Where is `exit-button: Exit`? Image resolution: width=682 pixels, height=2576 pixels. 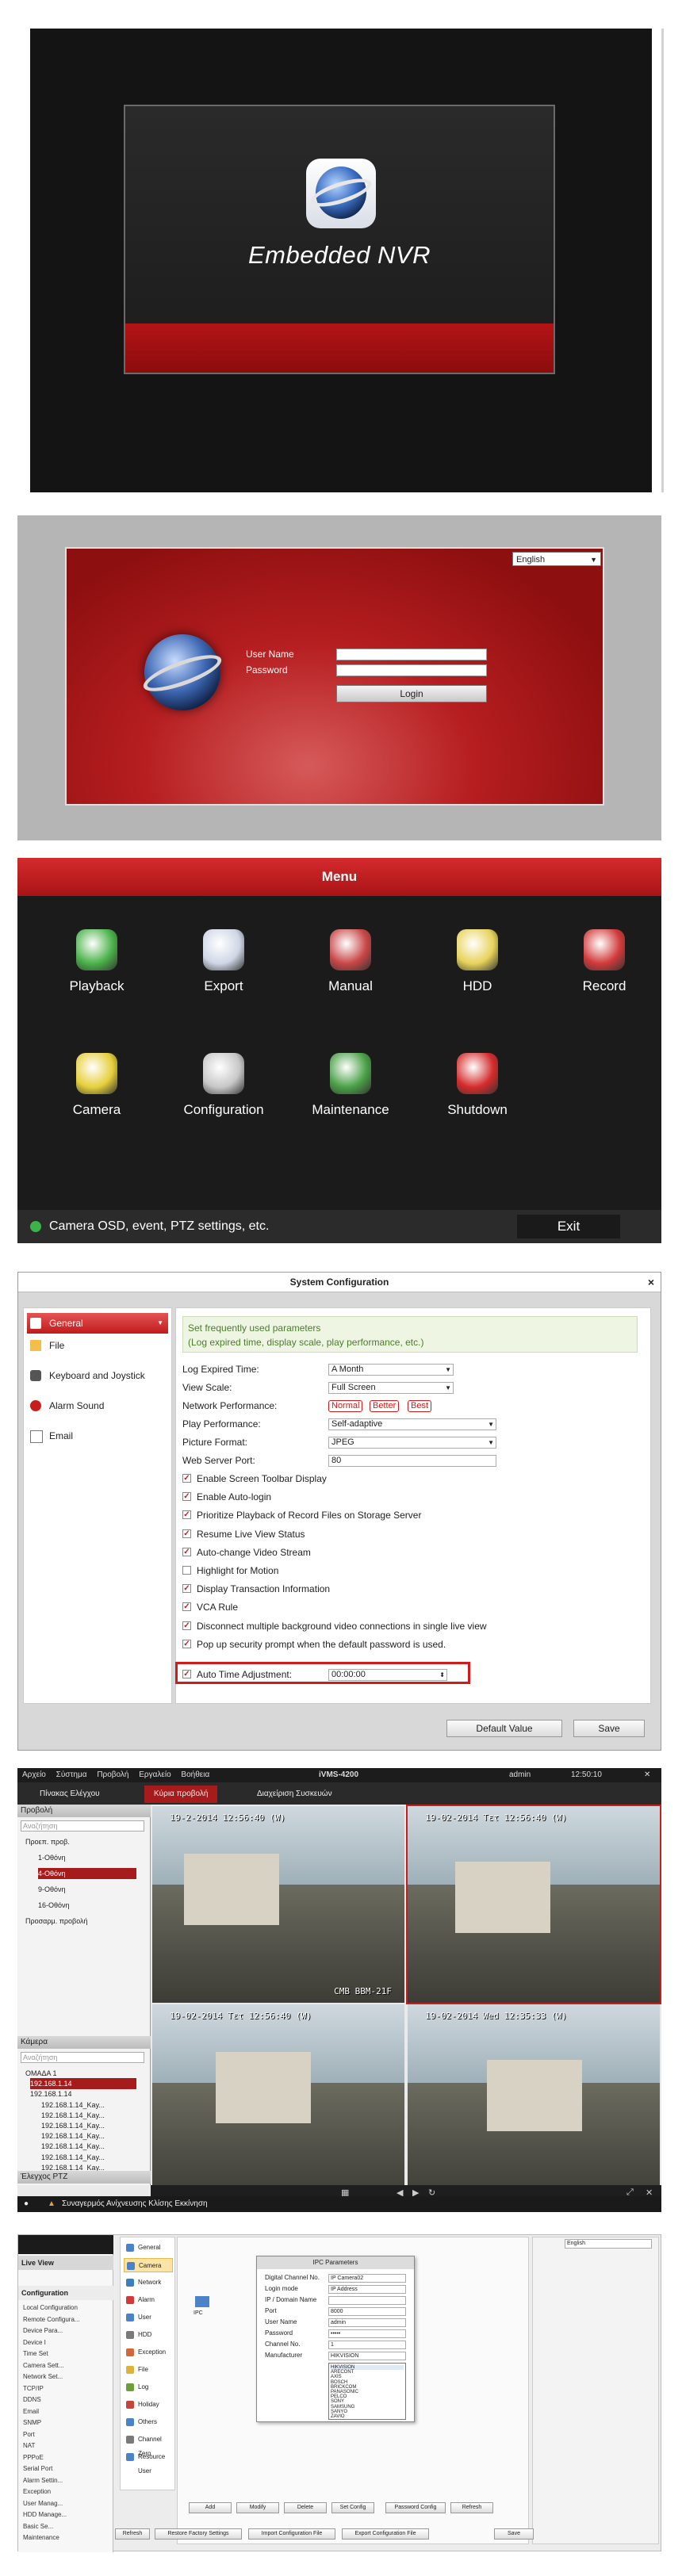
exit-button: Exit is located at coordinates (568, 1226).